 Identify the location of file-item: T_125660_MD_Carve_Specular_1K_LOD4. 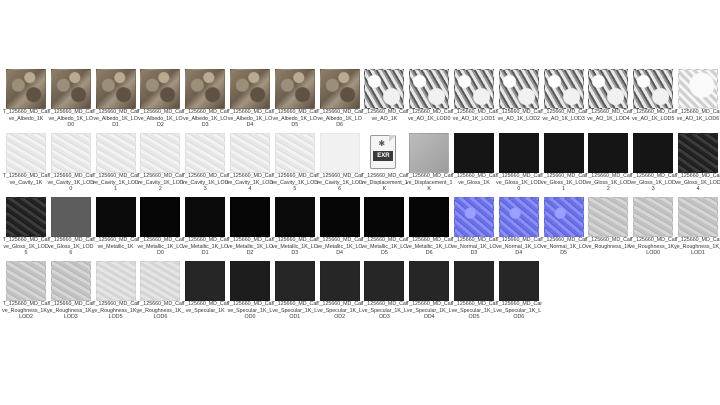
(429, 291).